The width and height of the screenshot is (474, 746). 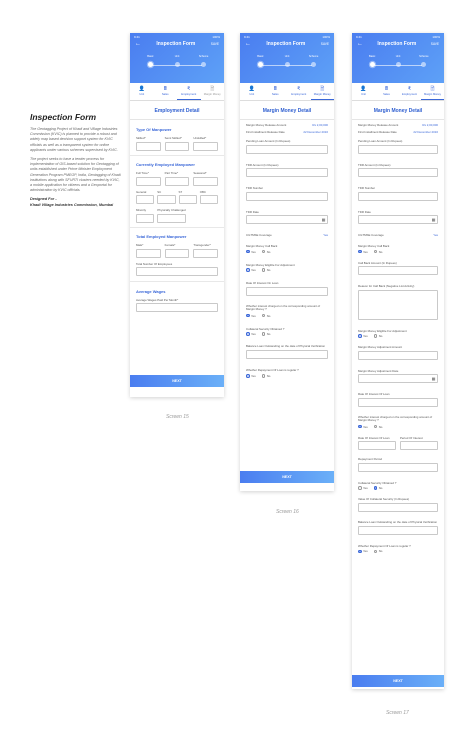 What do you see at coordinates (398, 467) in the screenshot?
I see `repayment-period-input` at bounding box center [398, 467].